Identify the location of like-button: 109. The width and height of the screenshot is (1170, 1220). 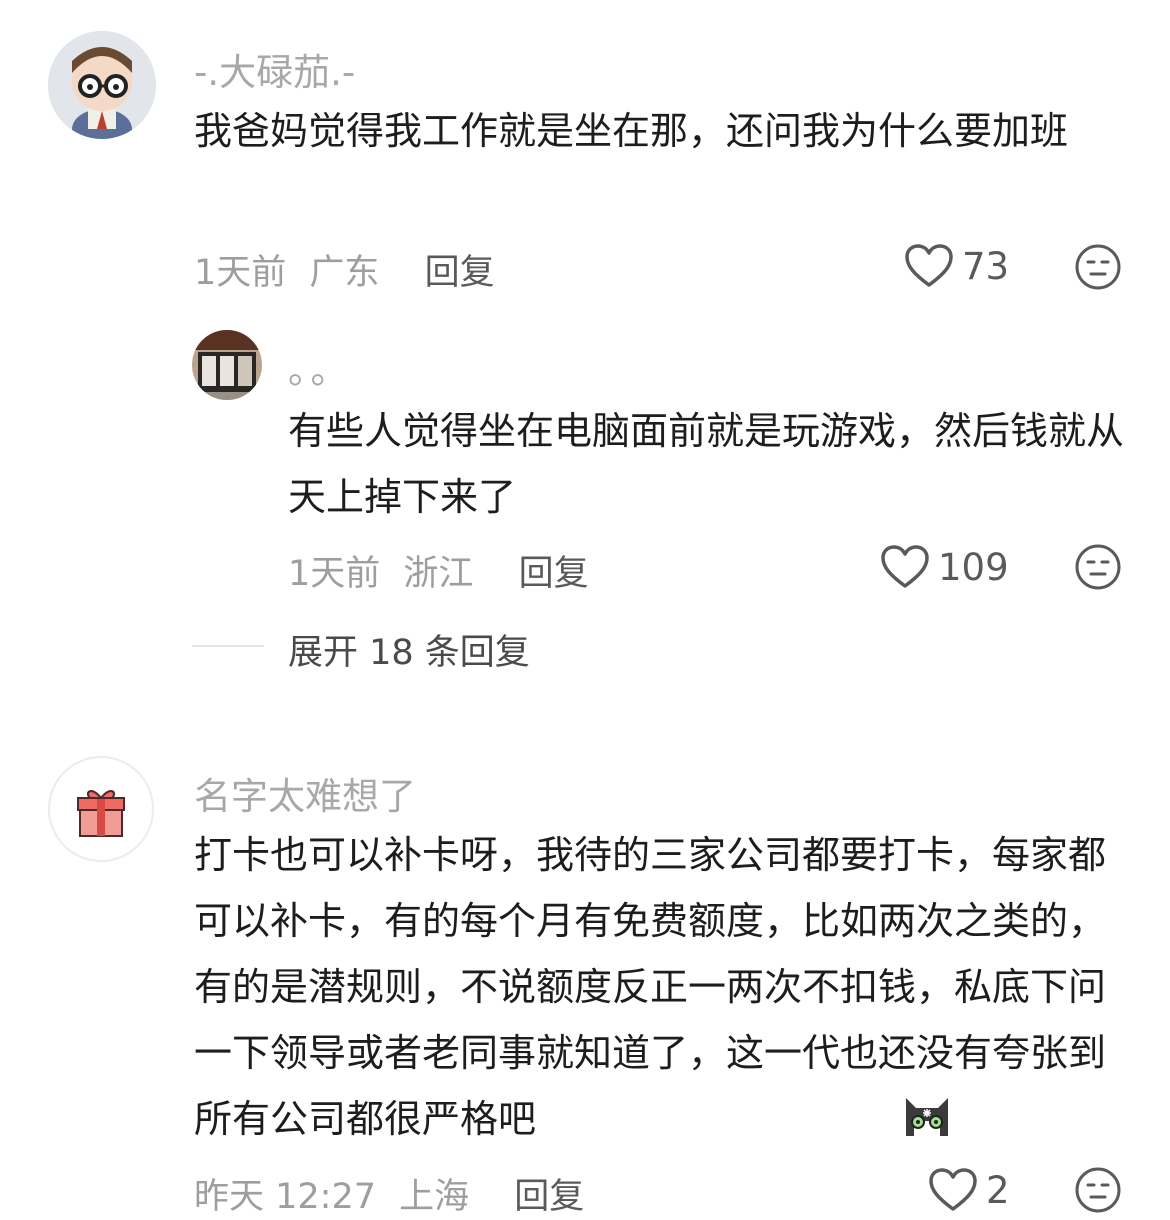
(944, 567).